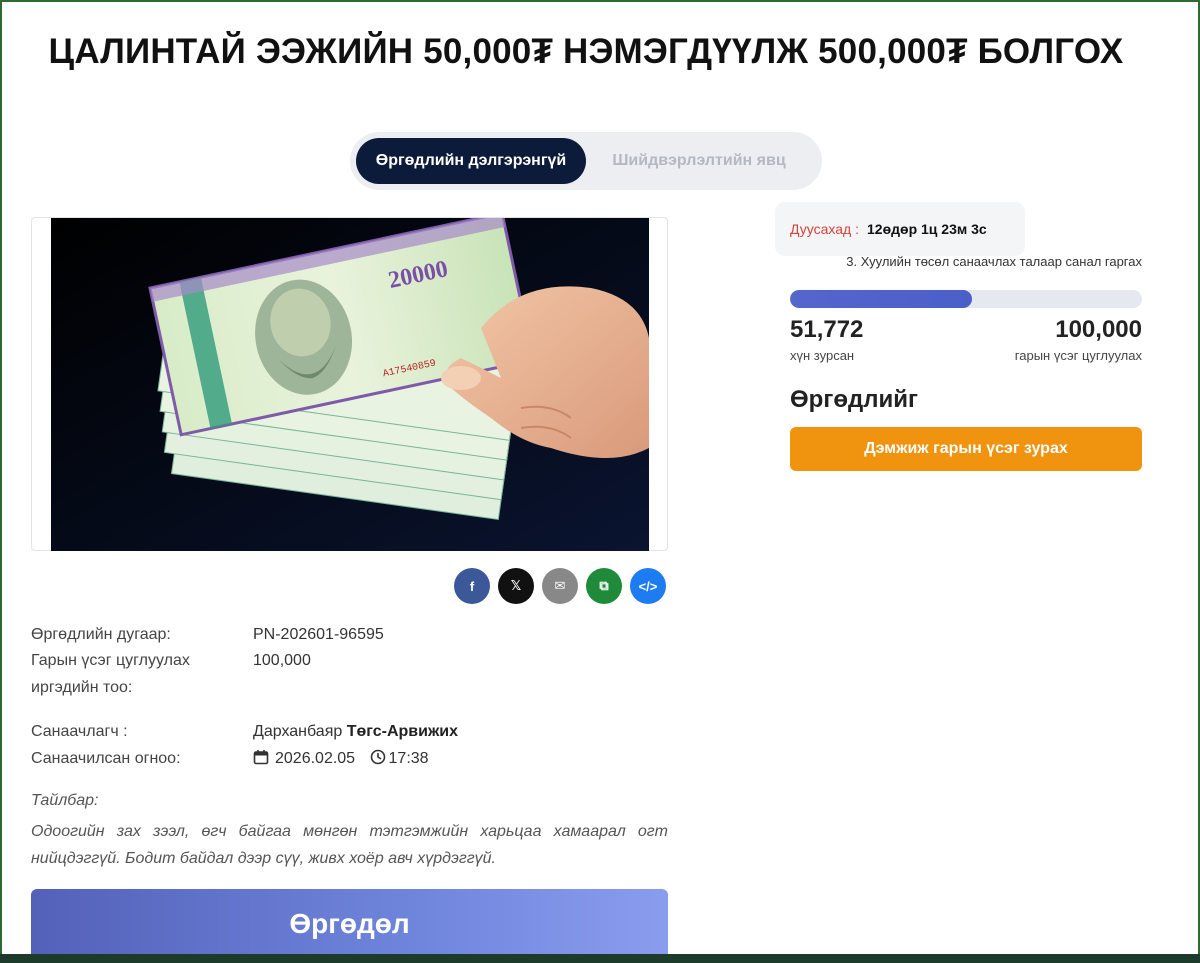  I want to click on signature-target-label-1: Гарын үсэг цуглуулах, so click(110, 660).